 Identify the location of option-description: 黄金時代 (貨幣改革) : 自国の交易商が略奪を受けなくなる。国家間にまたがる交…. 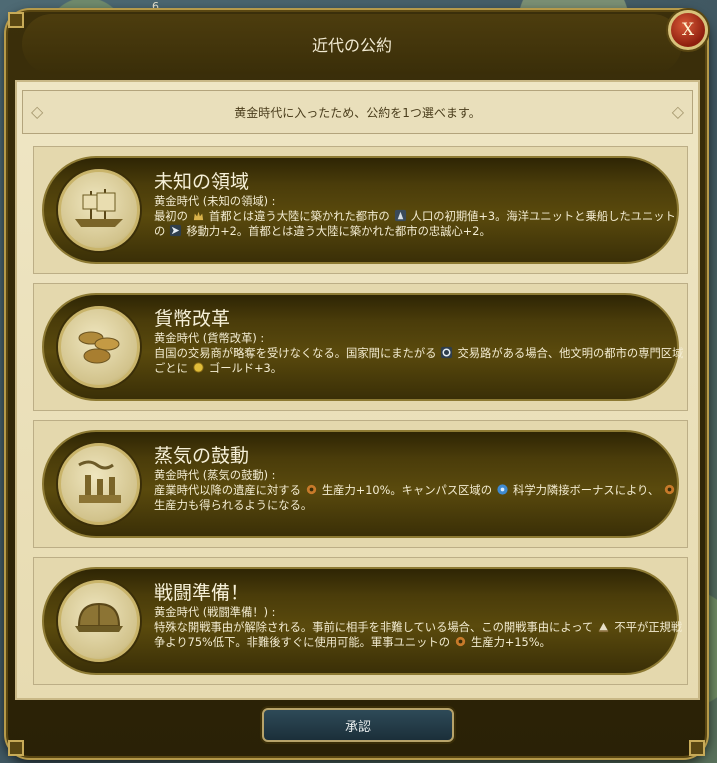
(419, 353).